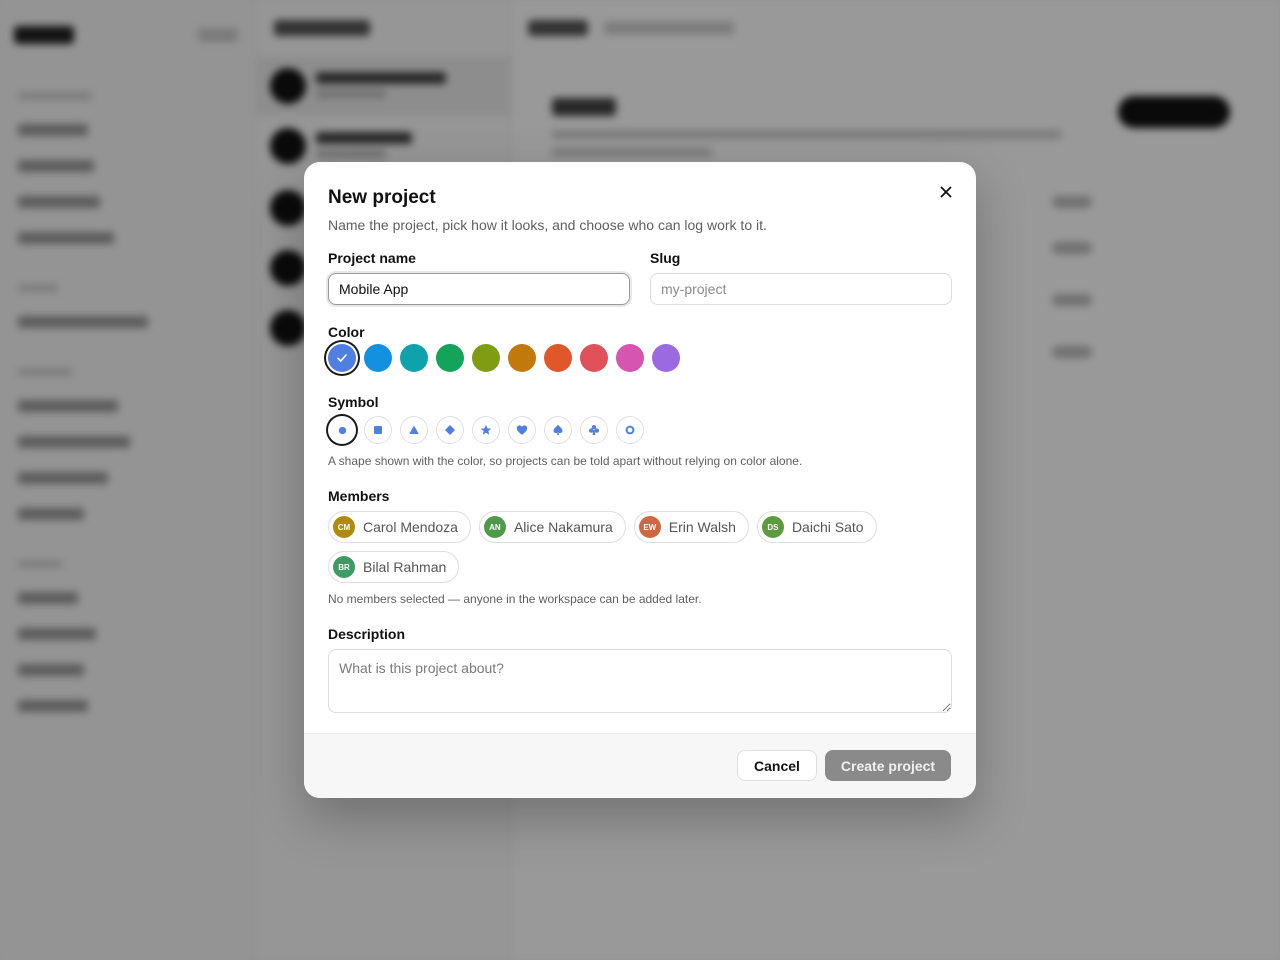  I want to click on slug-input, so click(801, 289).